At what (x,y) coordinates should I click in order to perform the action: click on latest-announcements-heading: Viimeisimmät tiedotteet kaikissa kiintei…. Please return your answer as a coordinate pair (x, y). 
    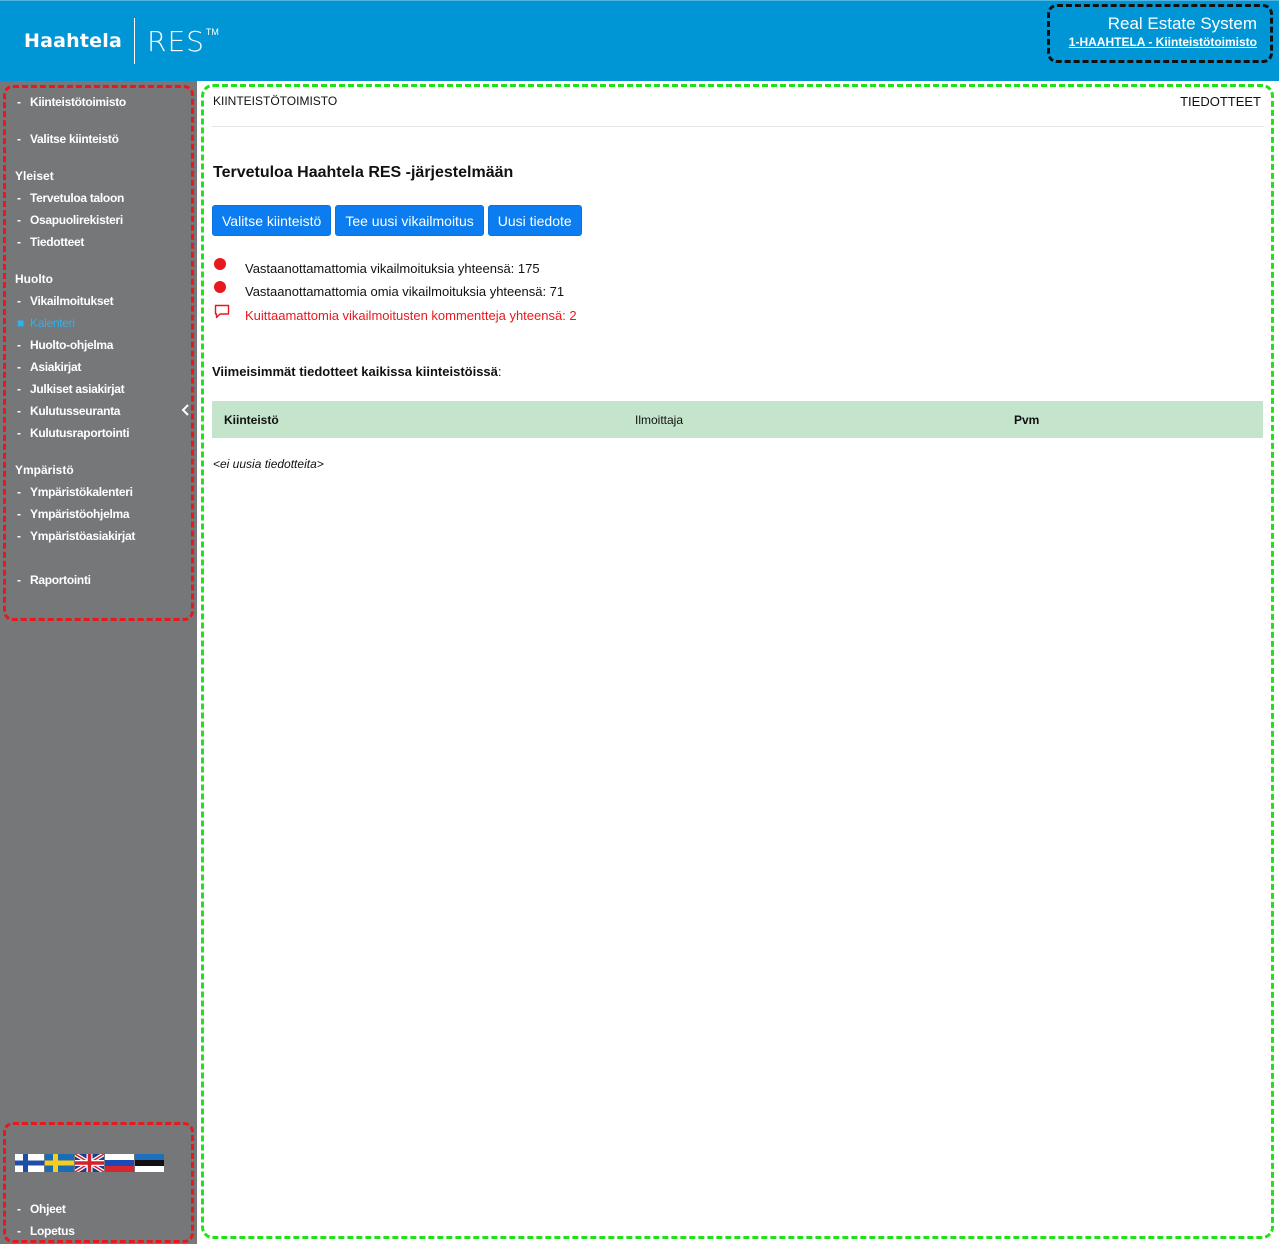
    Looking at the image, I should click on (357, 371).